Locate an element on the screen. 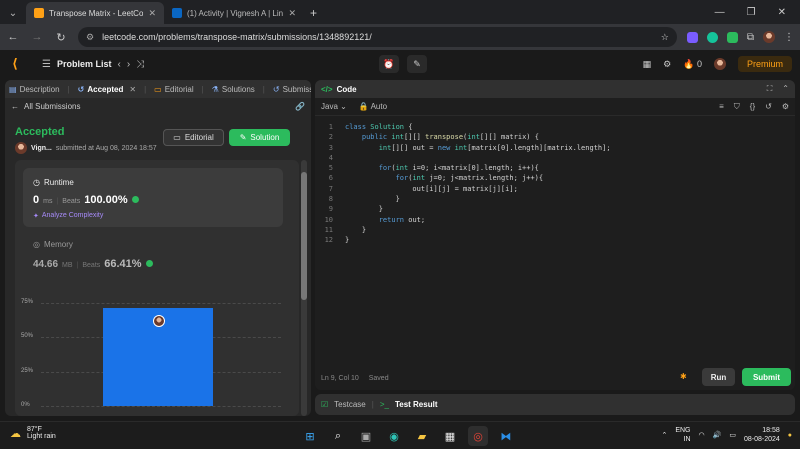 The image size is (800, 449). minimize-icon: — is located at coordinates (720, 12).